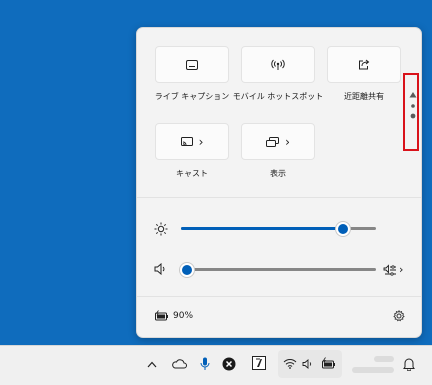 This screenshot has height=385, width=432. I want to click on divider-top, so click(279, 197).